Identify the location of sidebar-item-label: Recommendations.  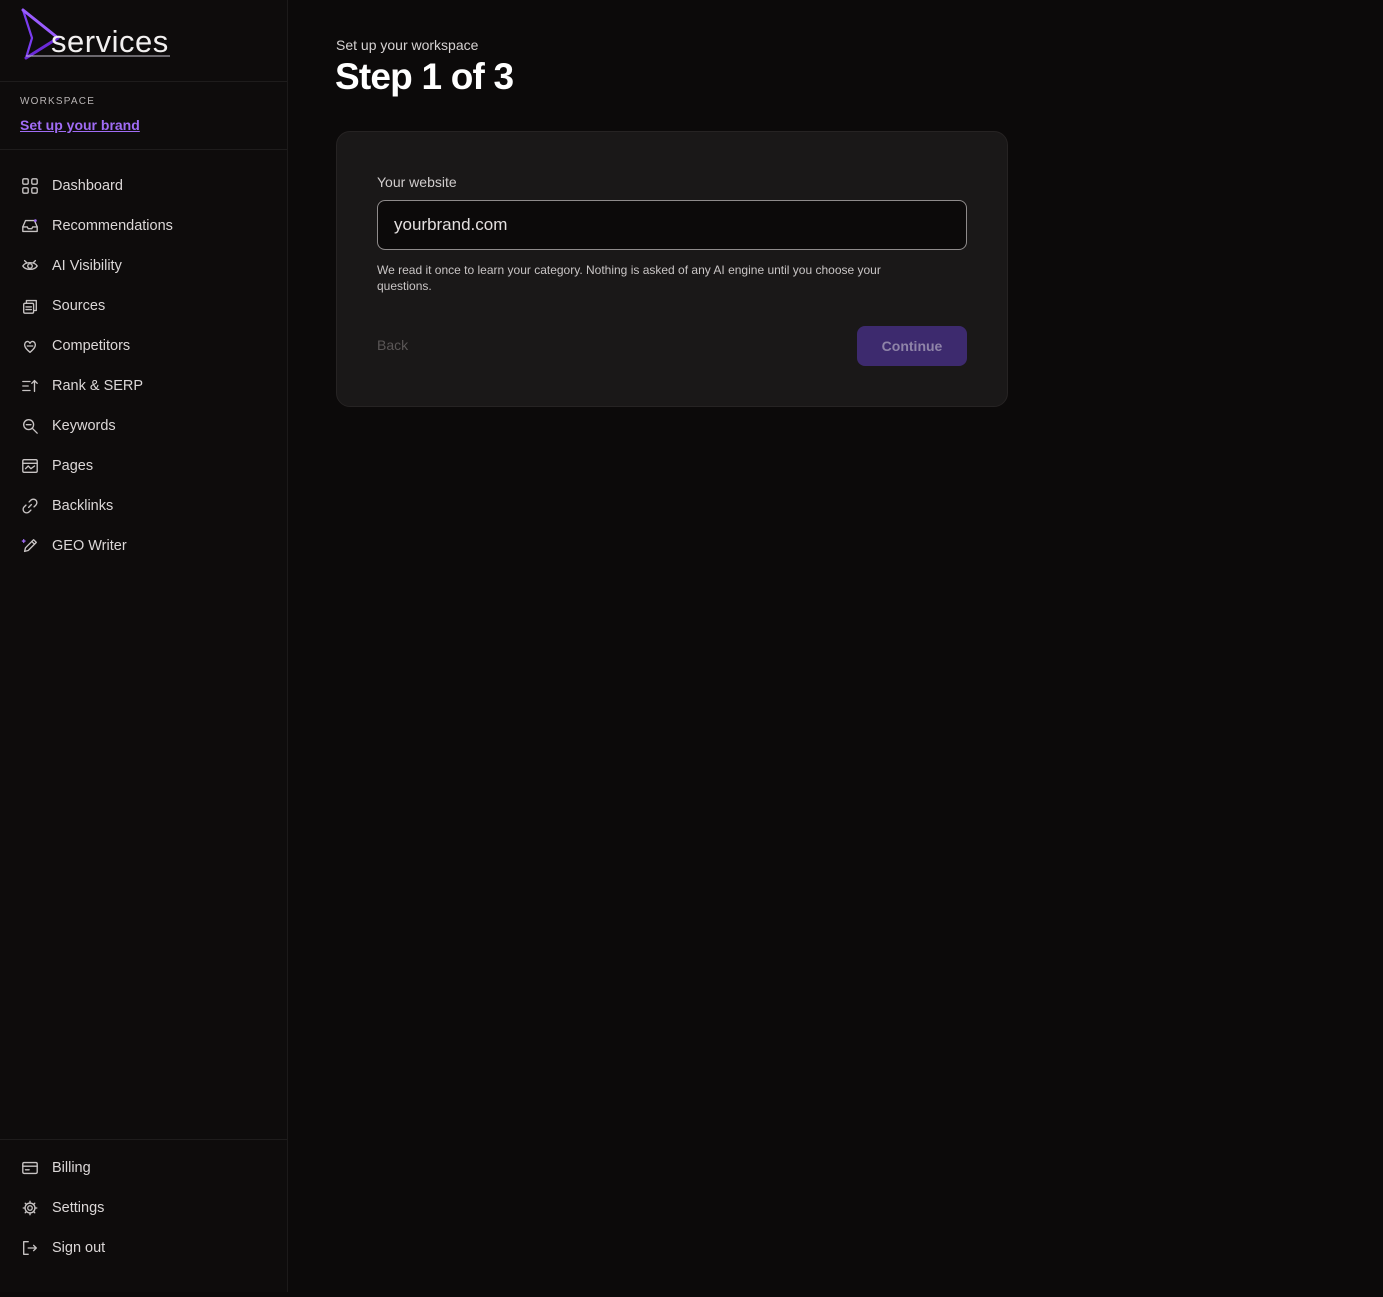
(112, 226).